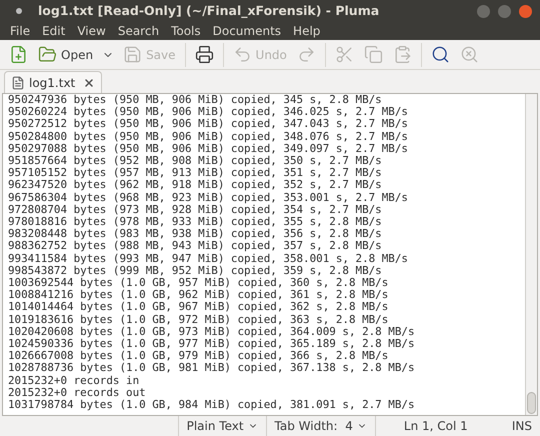 This screenshot has height=436, width=540. What do you see at coordinates (204, 54) in the screenshot?
I see `printer-icon` at bounding box center [204, 54].